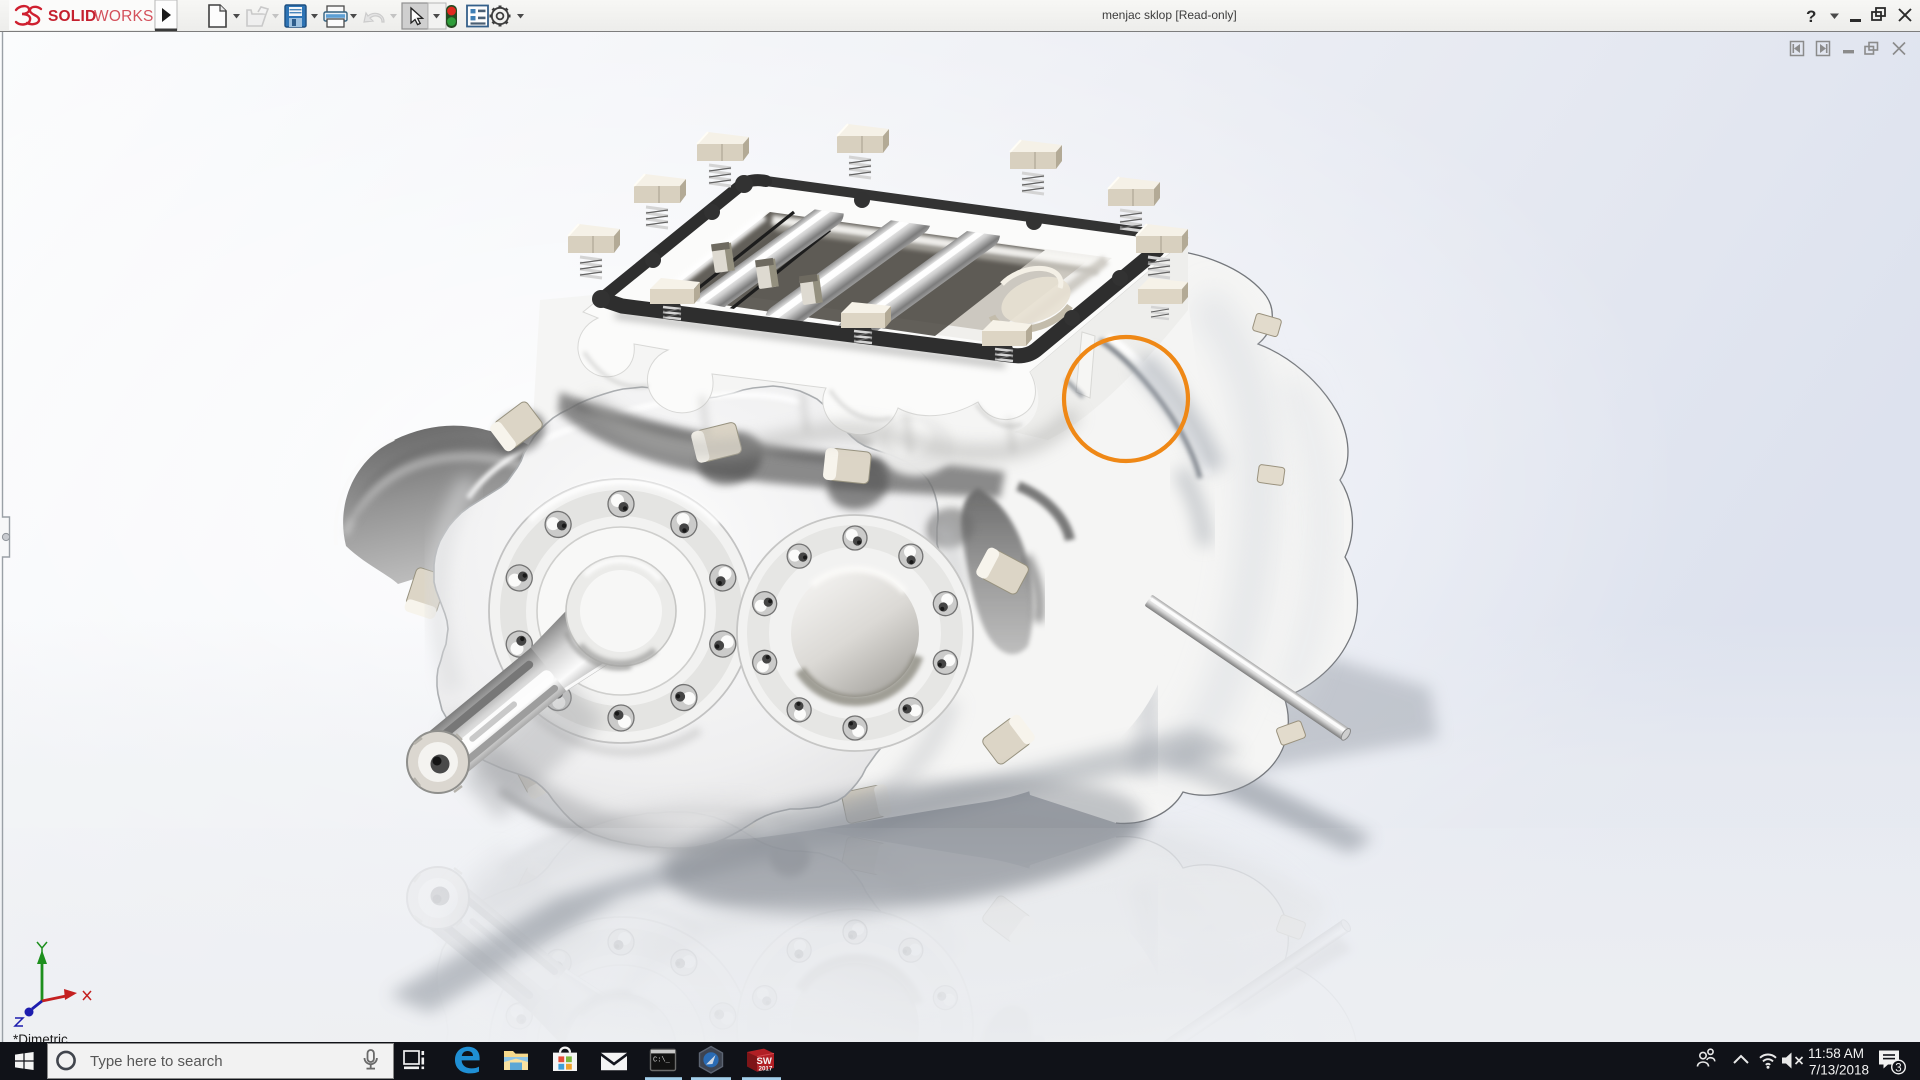 This screenshot has width=1920, height=1080. What do you see at coordinates (156, 1061) in the screenshot?
I see `svg-text: Type here to search` at bounding box center [156, 1061].